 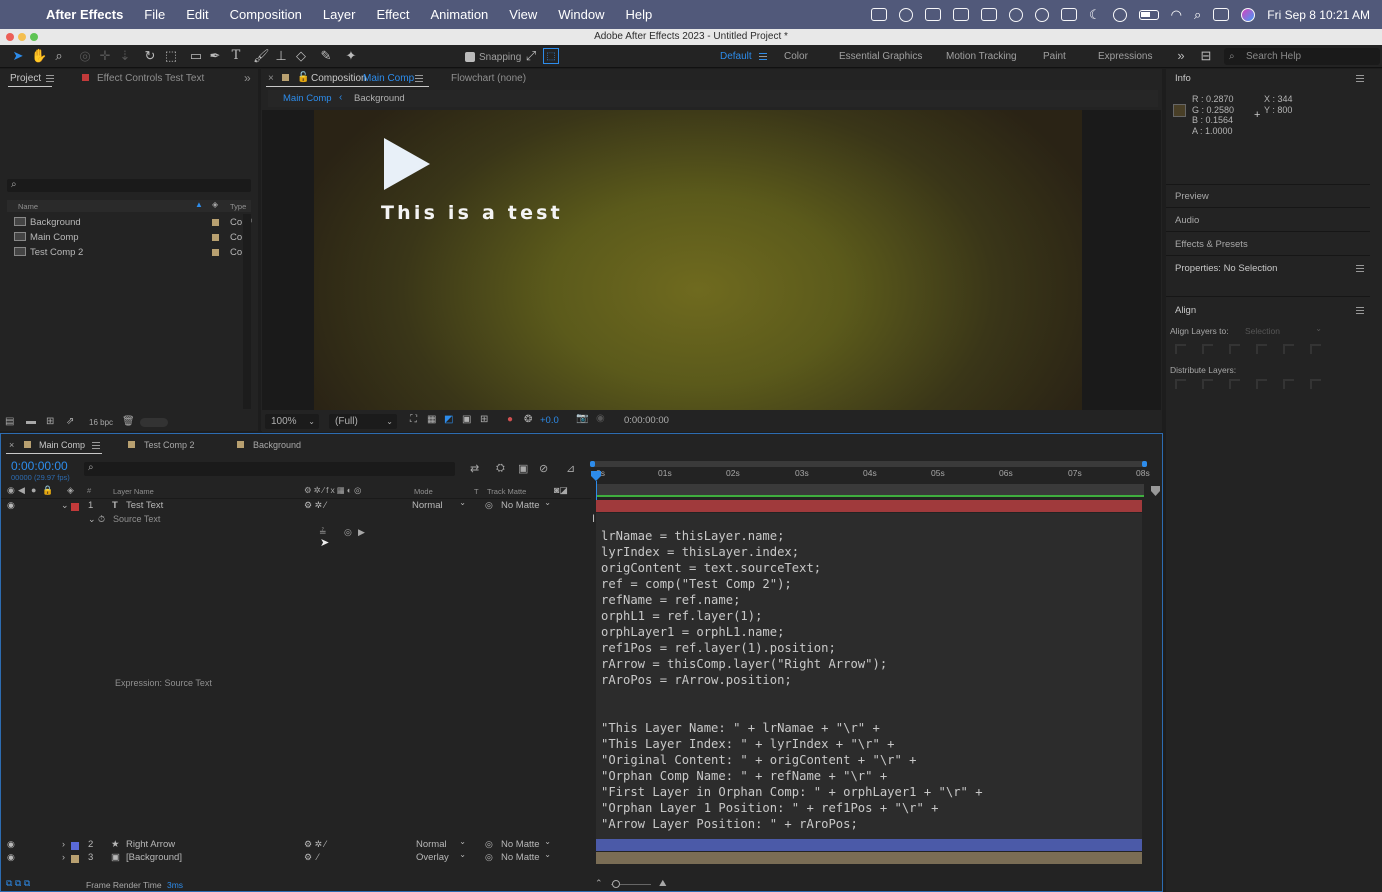 What do you see at coordinates (150, 78) in the screenshot?
I see `tab-effect-controls: Effect Controls Test Text` at bounding box center [150, 78].